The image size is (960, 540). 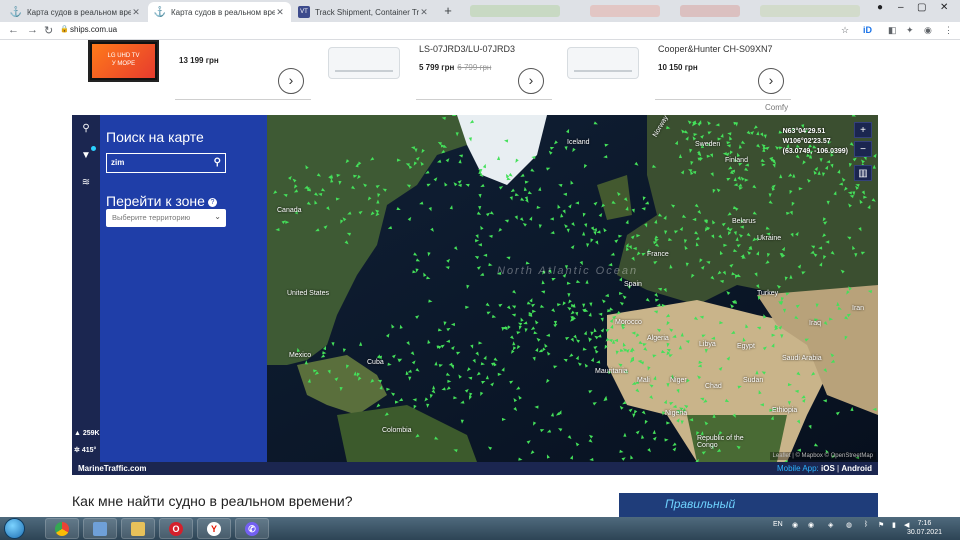 I want to click on filter-active-dot, so click(x=93, y=148).